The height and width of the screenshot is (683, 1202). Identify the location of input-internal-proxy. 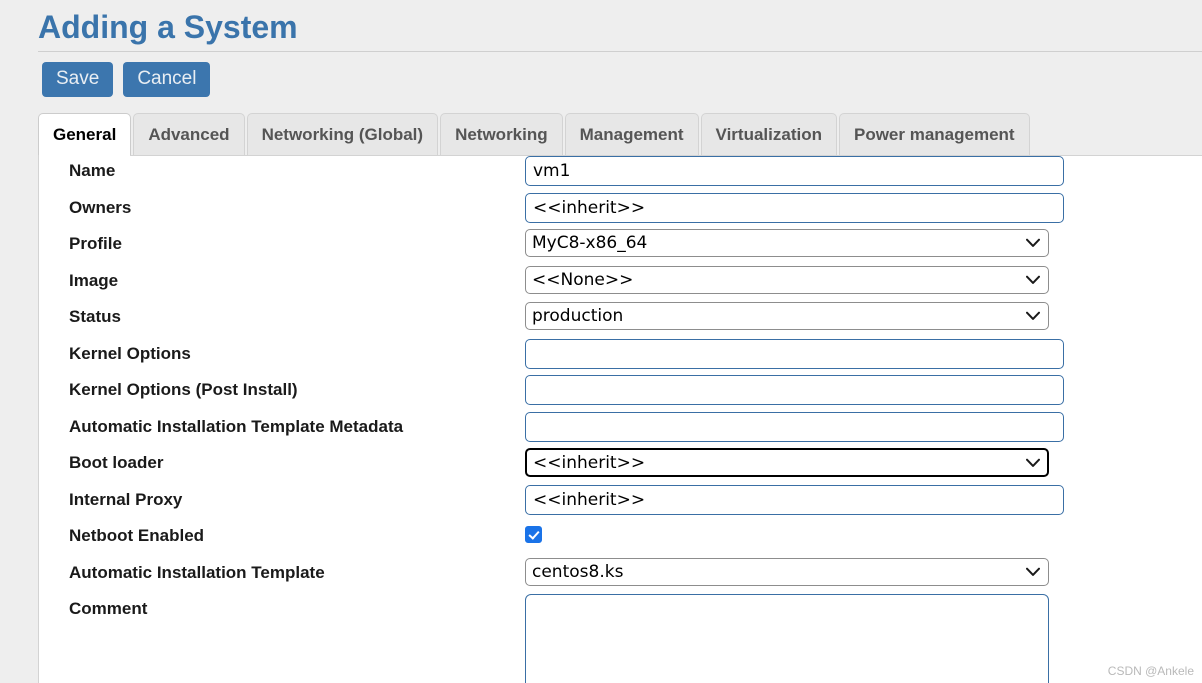
(794, 499).